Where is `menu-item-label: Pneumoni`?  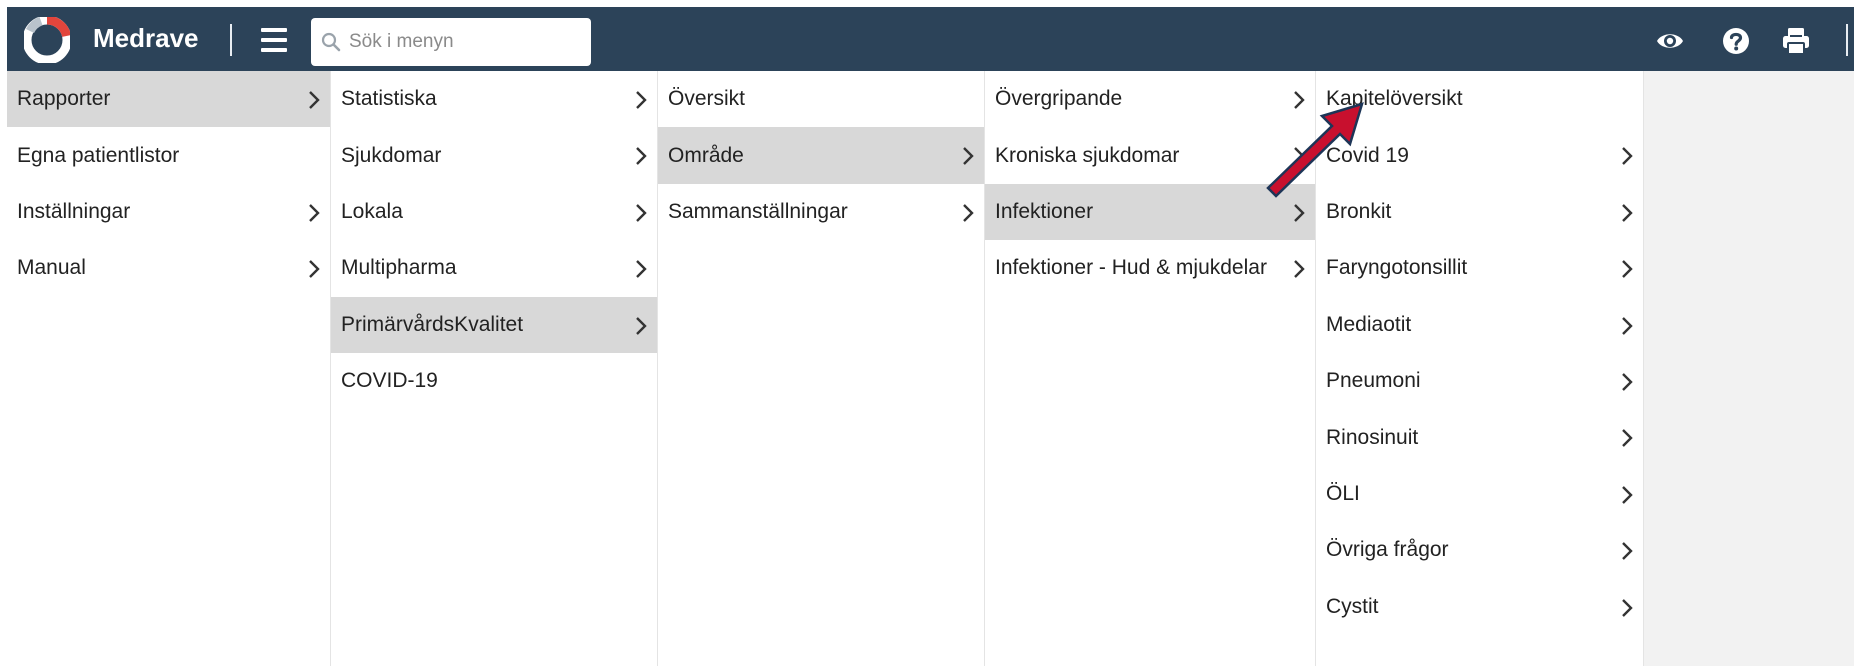 menu-item-label: Pneumoni is located at coordinates (1373, 381).